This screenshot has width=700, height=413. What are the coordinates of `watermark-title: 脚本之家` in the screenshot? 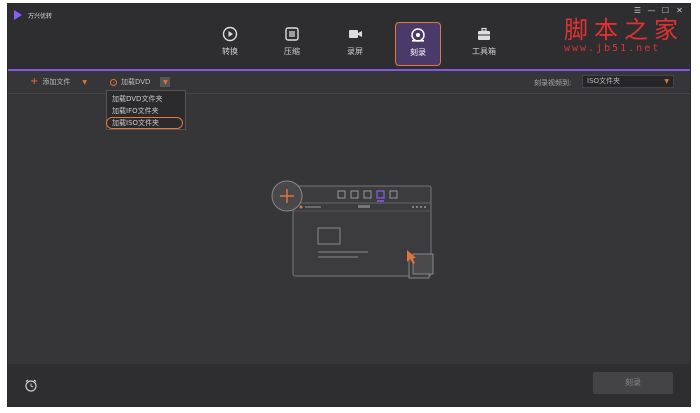 It's located at (624, 30).